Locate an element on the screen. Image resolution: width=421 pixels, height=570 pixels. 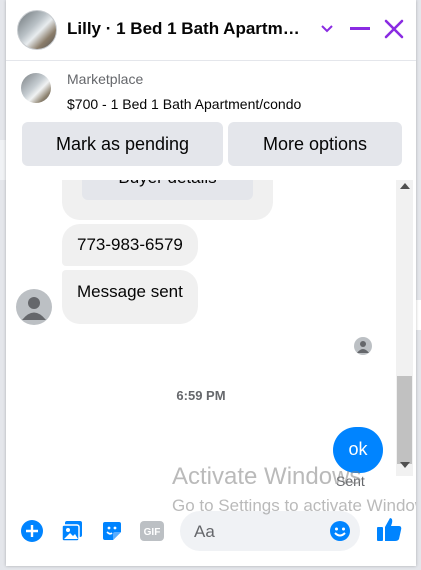
like-icon is located at coordinates (389, 529).